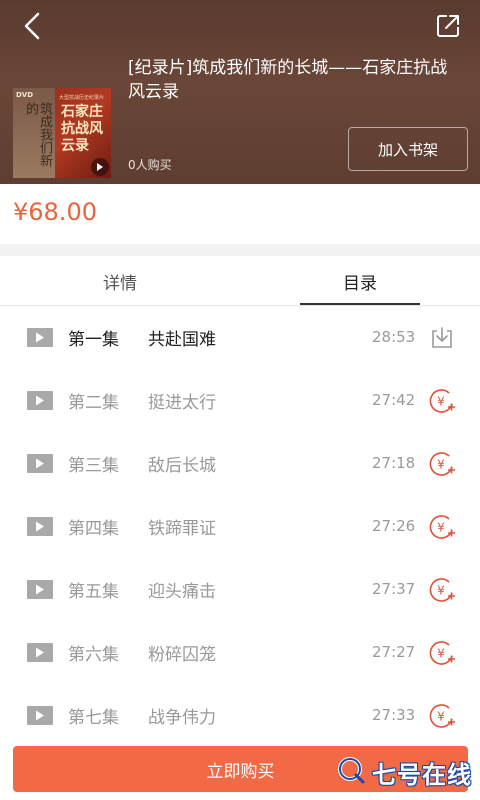 This screenshot has height=800, width=480. Describe the element at coordinates (240, 400) in the screenshot. I see `episode-row: 第二集 挺进太行 27:42 ¥` at that location.